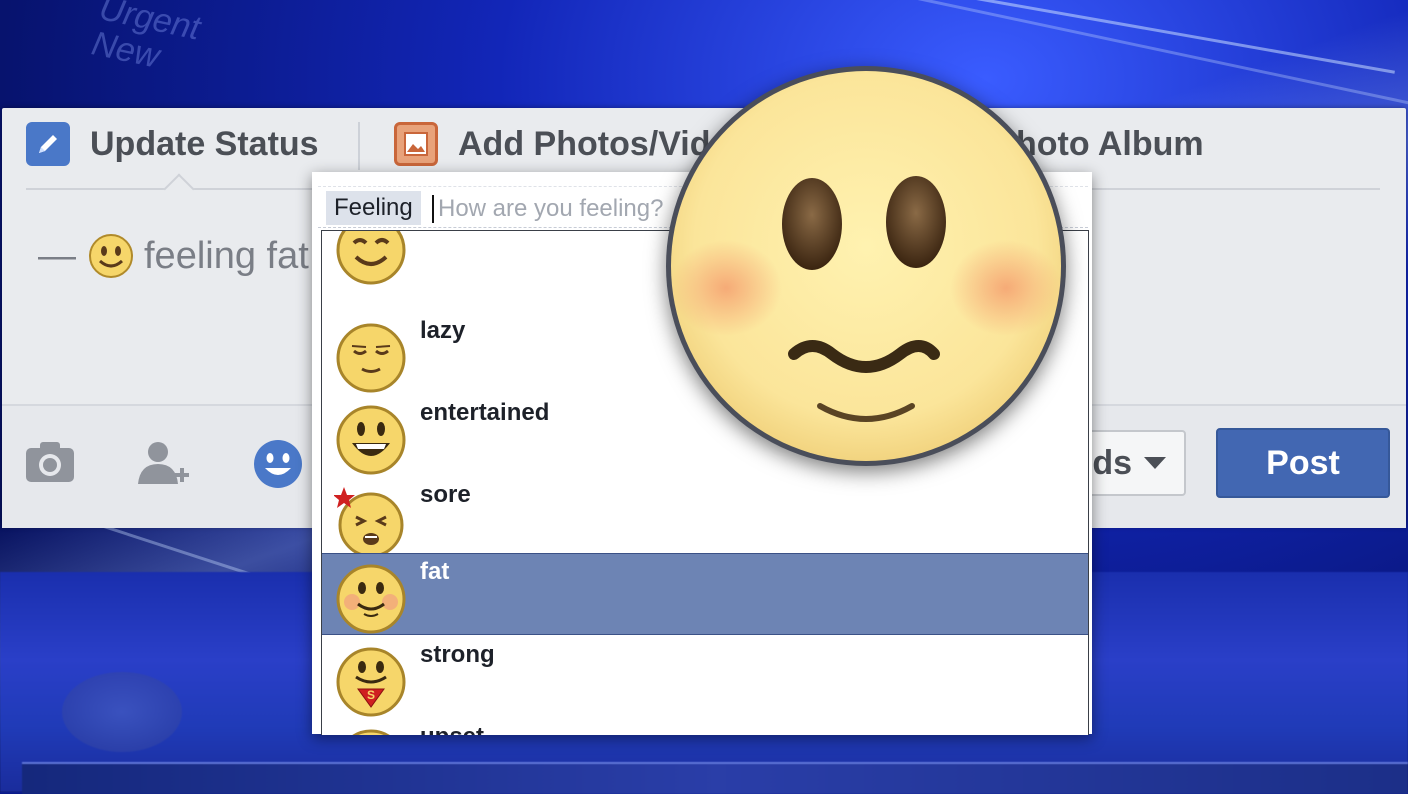 The height and width of the screenshot is (794, 1408). What do you see at coordinates (278, 464) in the screenshot?
I see `feeling-activity-icon` at bounding box center [278, 464].